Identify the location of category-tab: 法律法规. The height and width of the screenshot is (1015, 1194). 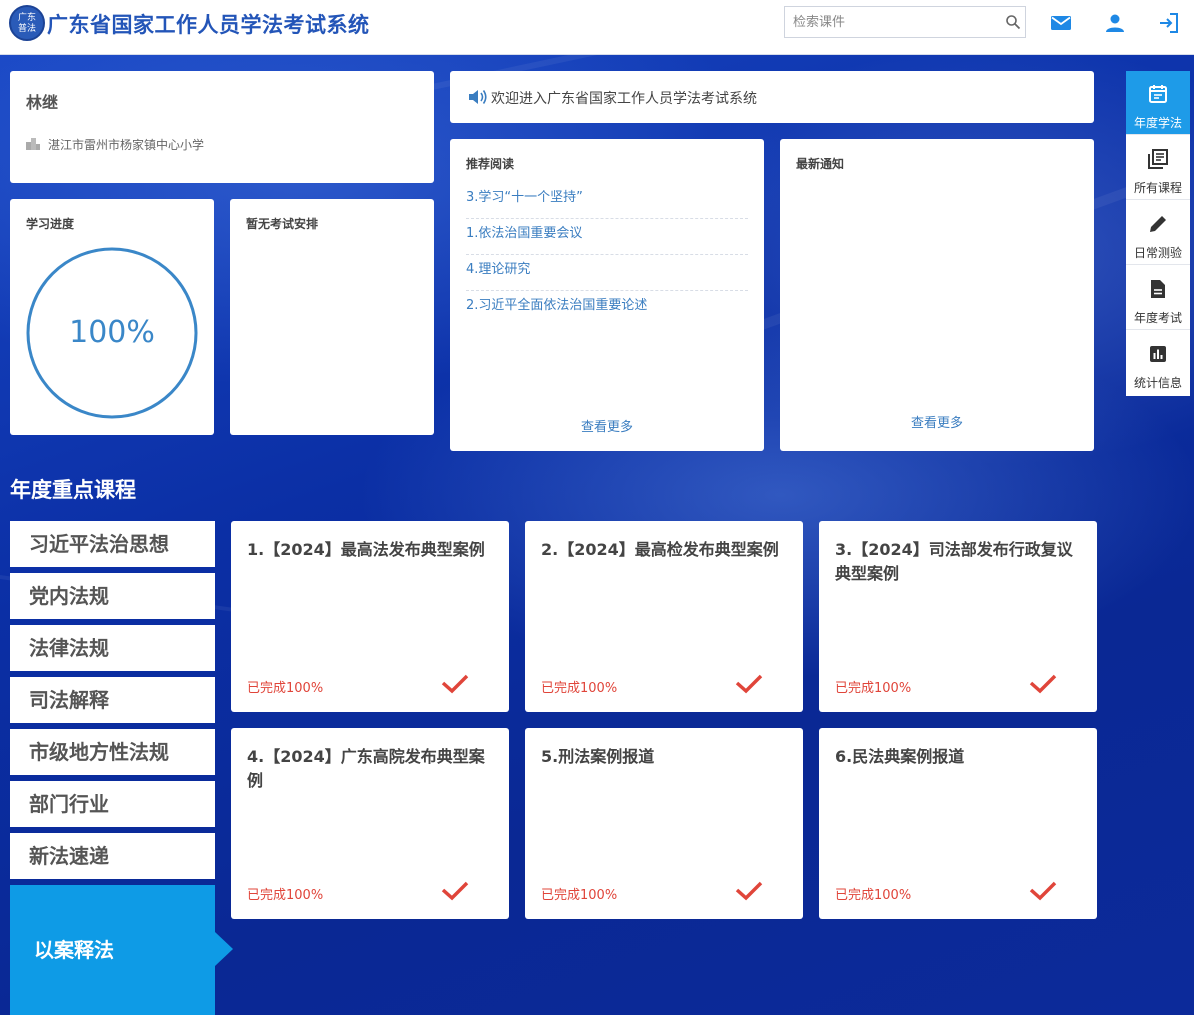
(112, 648).